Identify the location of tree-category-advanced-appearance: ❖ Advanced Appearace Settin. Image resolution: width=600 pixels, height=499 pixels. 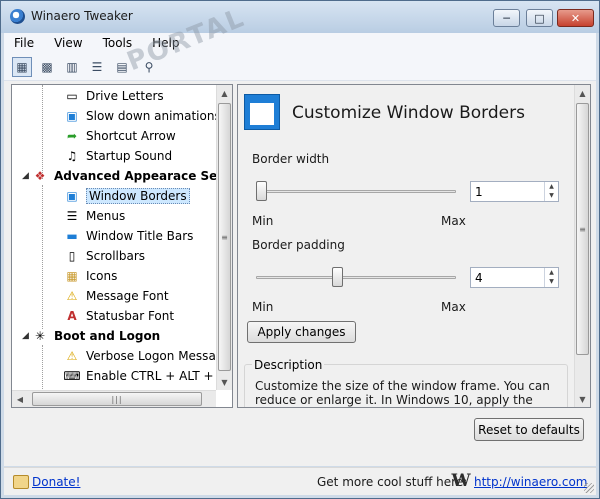
(132, 176).